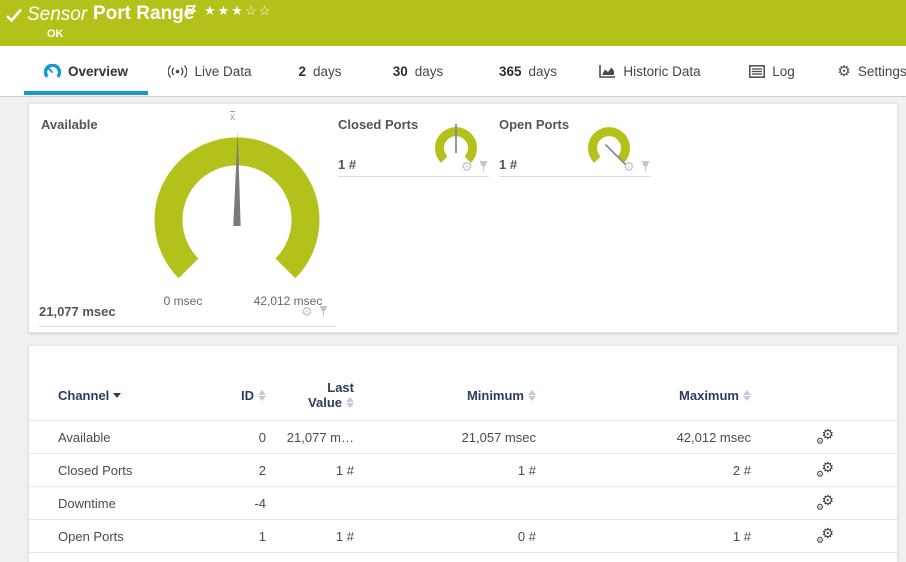 This screenshot has width=906, height=562. Describe the element at coordinates (55, 34) in the screenshot. I see `status-badge: OK` at that location.